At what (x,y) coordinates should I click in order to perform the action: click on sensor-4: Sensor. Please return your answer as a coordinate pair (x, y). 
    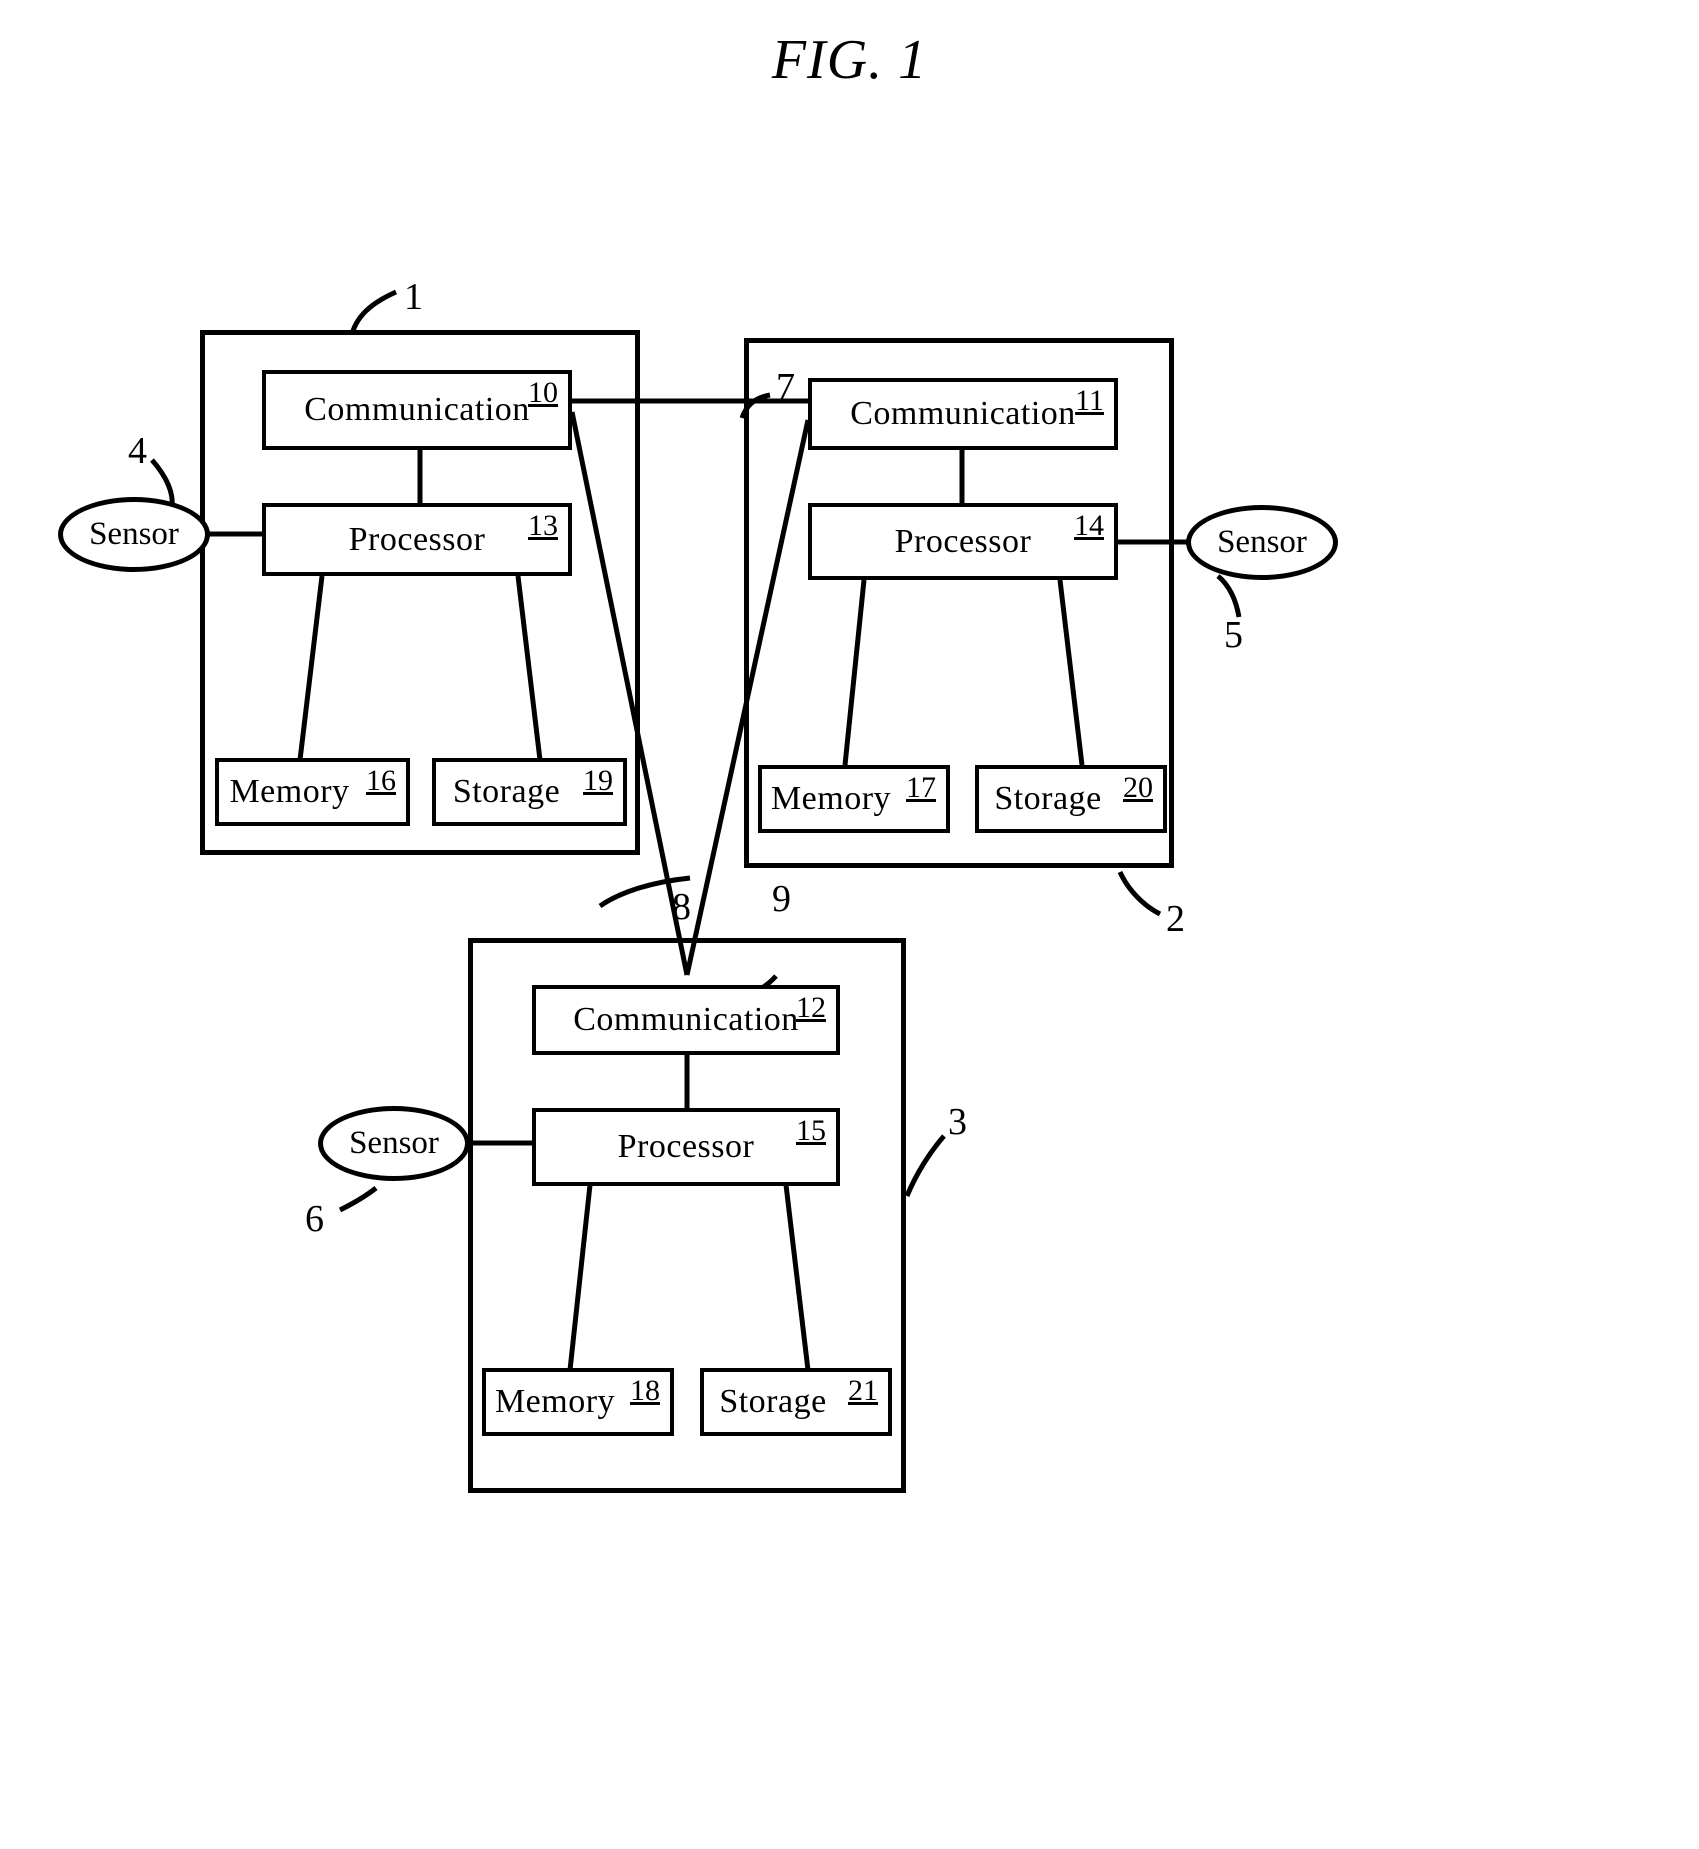
    Looking at the image, I should click on (134, 534).